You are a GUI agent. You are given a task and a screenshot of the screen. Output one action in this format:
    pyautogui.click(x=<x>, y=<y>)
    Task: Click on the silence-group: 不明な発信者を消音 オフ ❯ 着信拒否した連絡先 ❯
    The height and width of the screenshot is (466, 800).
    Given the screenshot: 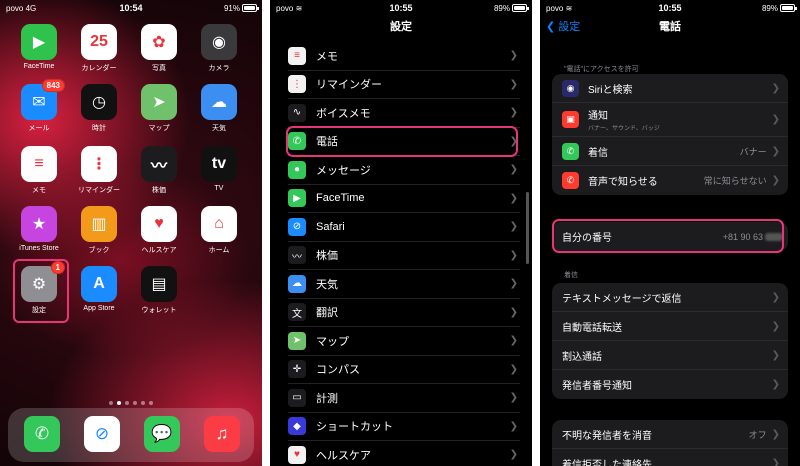 What is the action you would take?
    pyautogui.click(x=670, y=443)
    